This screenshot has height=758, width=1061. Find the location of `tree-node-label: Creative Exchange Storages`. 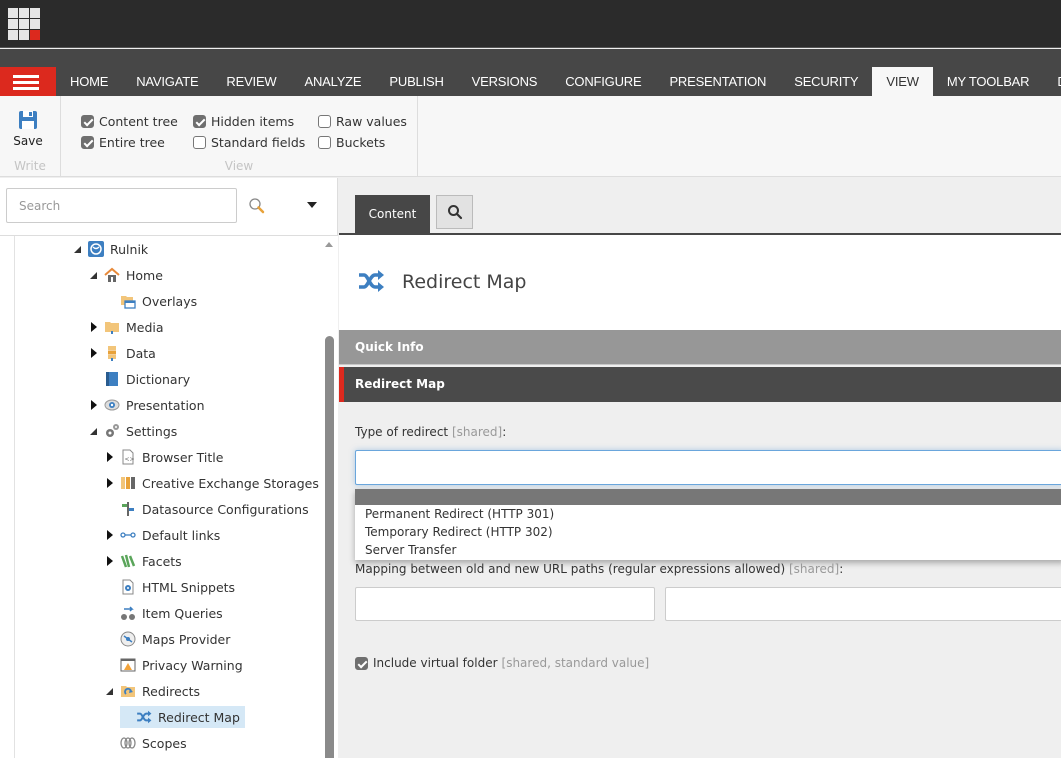

tree-node-label: Creative Exchange Storages is located at coordinates (230, 483).